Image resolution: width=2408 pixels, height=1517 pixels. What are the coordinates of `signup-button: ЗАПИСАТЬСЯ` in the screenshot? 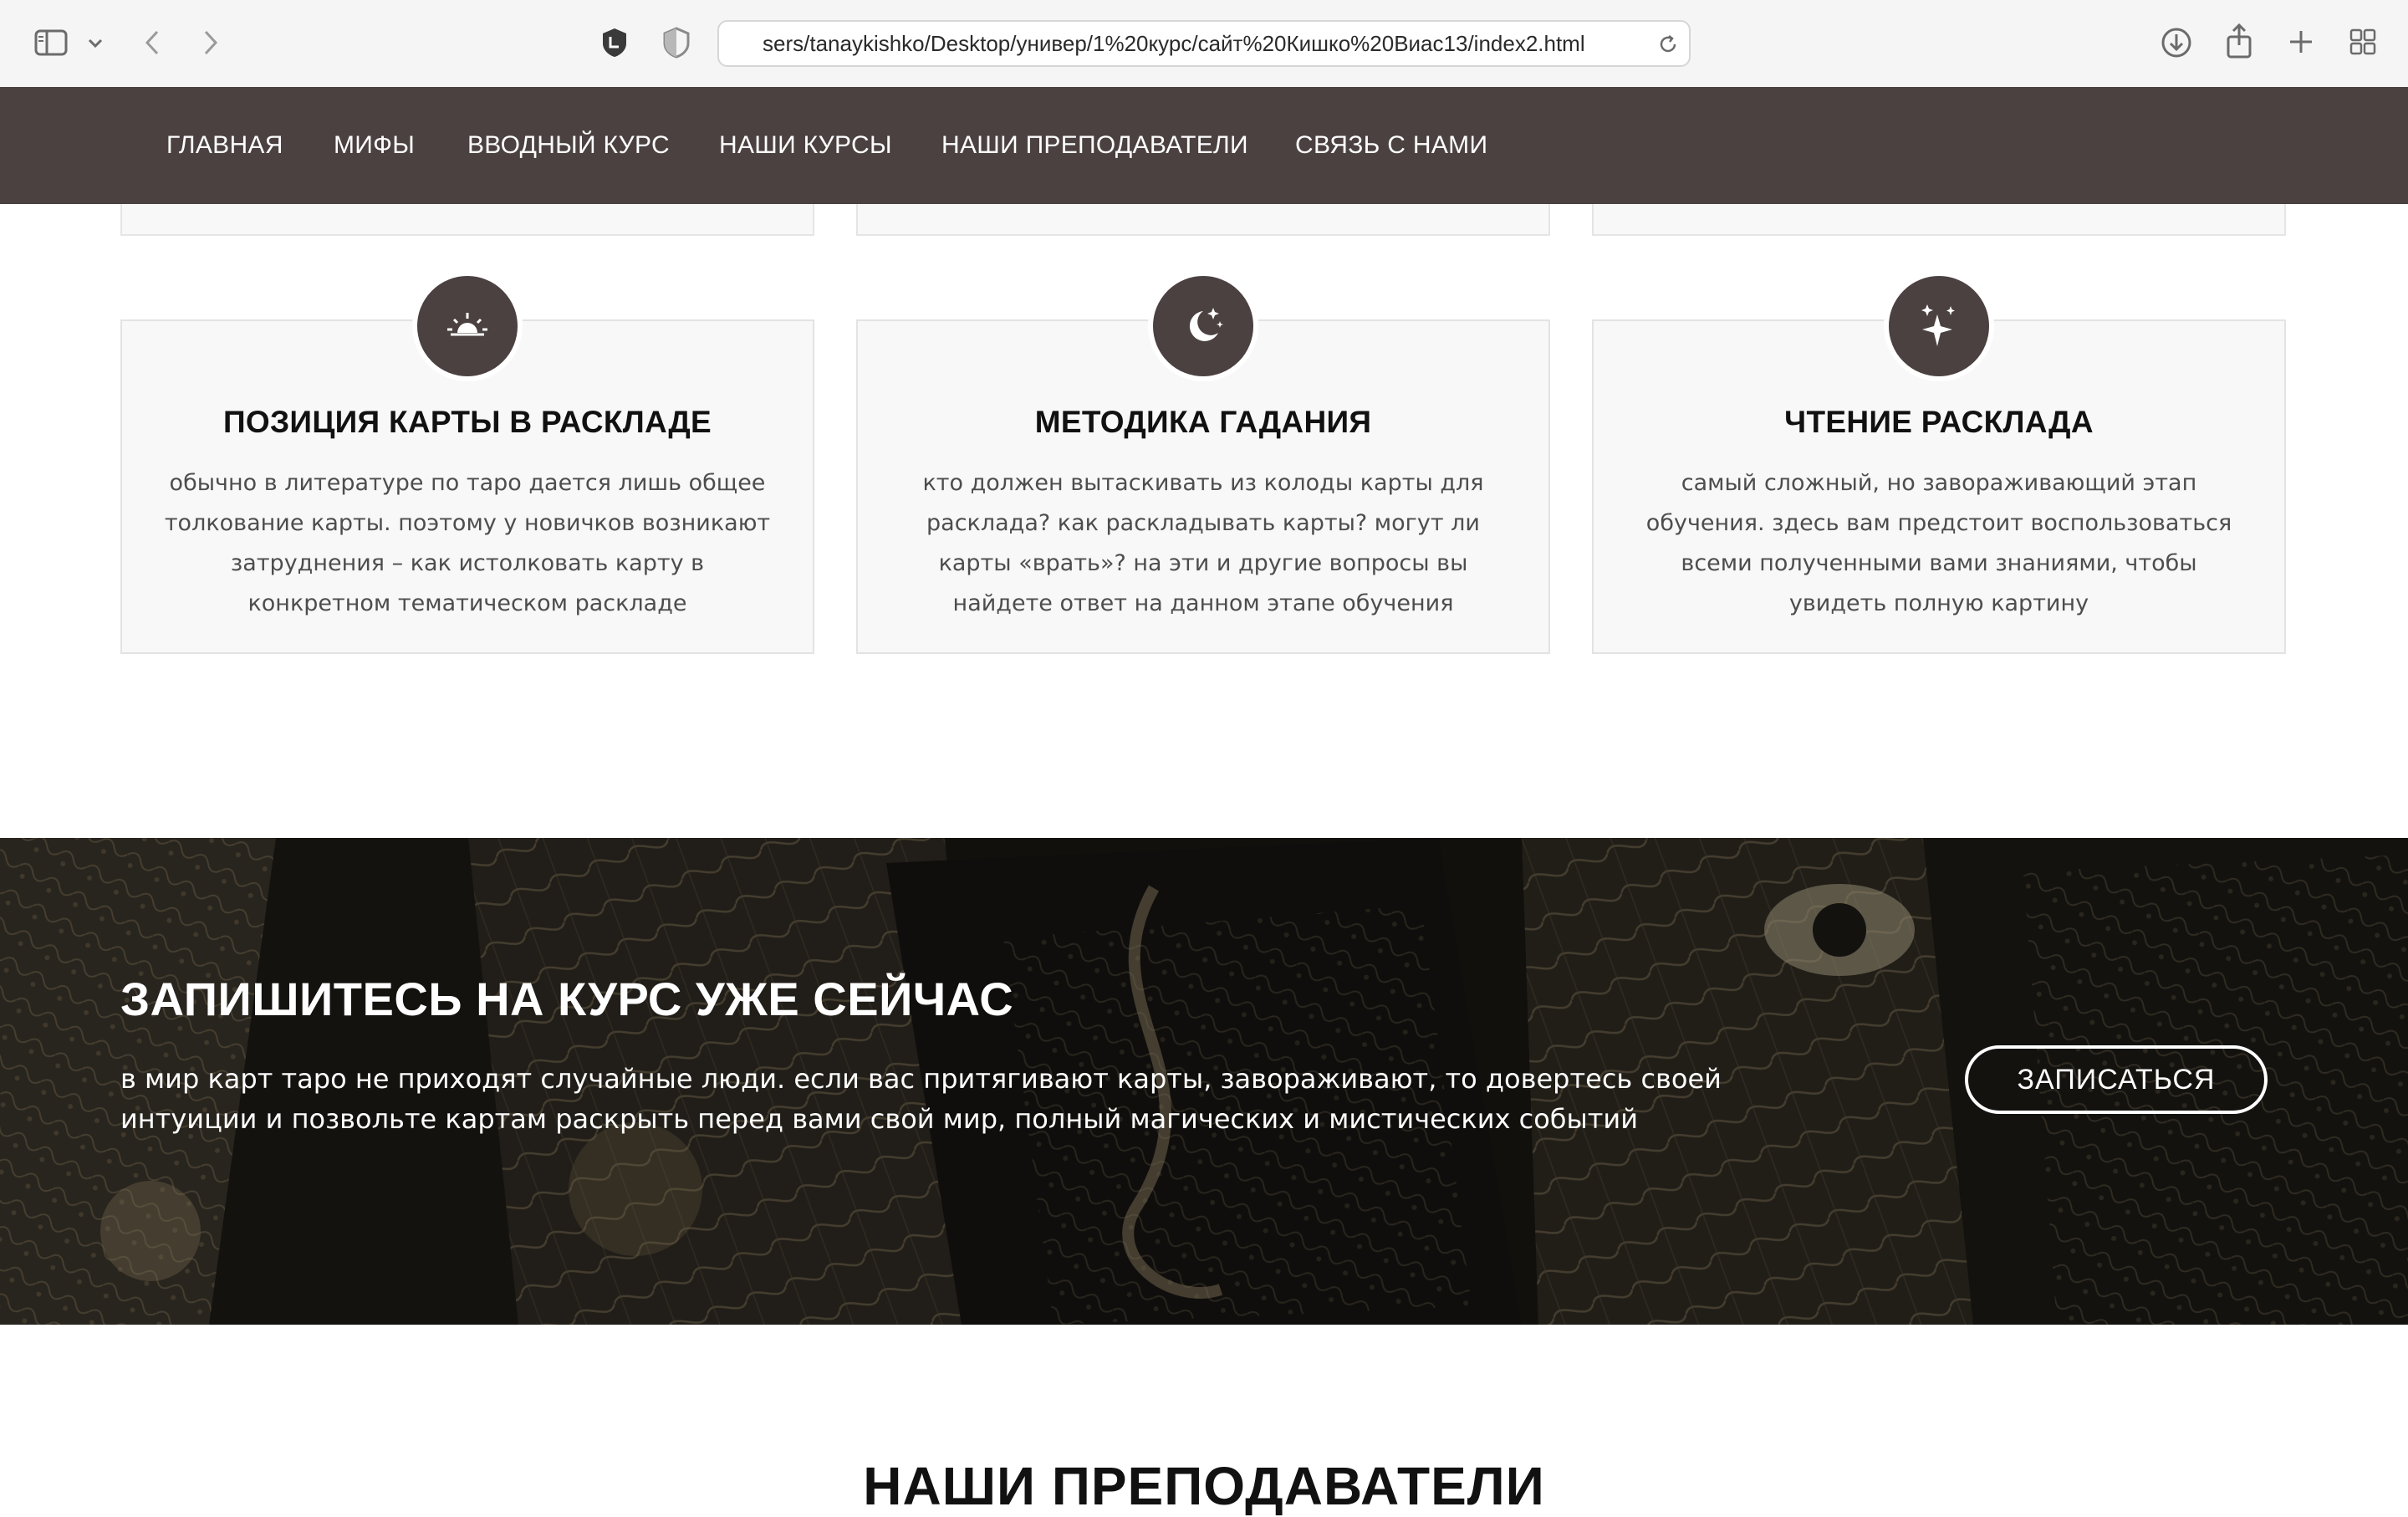 It's located at (2116, 1079).